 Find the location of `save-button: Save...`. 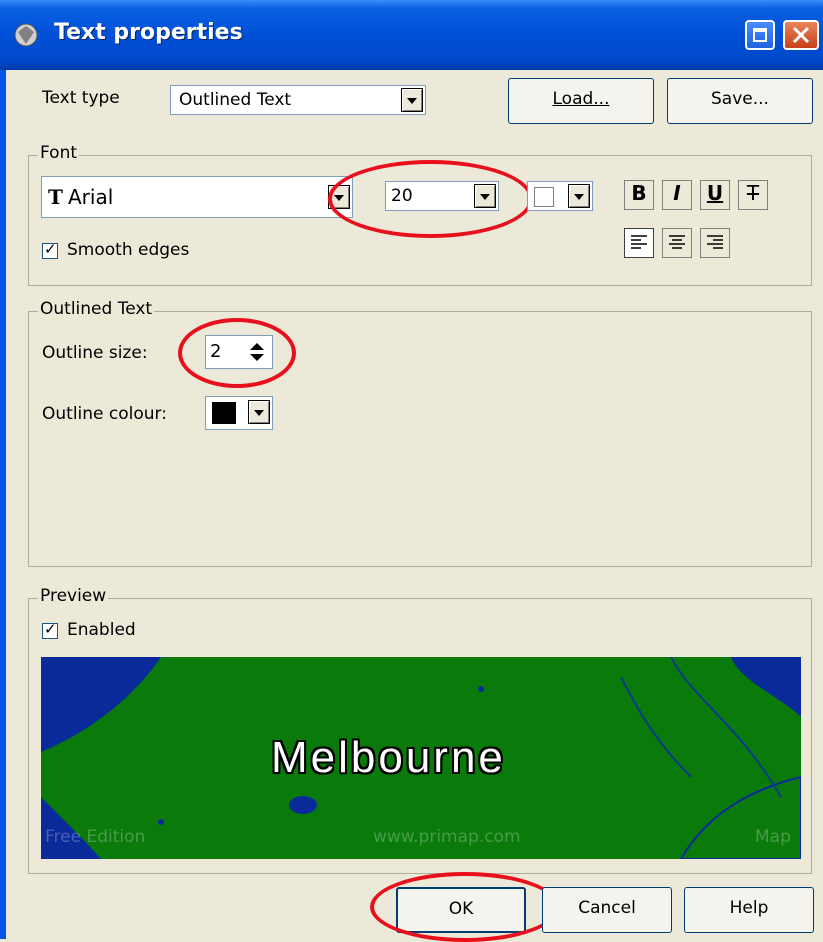

save-button: Save... is located at coordinates (740, 101).